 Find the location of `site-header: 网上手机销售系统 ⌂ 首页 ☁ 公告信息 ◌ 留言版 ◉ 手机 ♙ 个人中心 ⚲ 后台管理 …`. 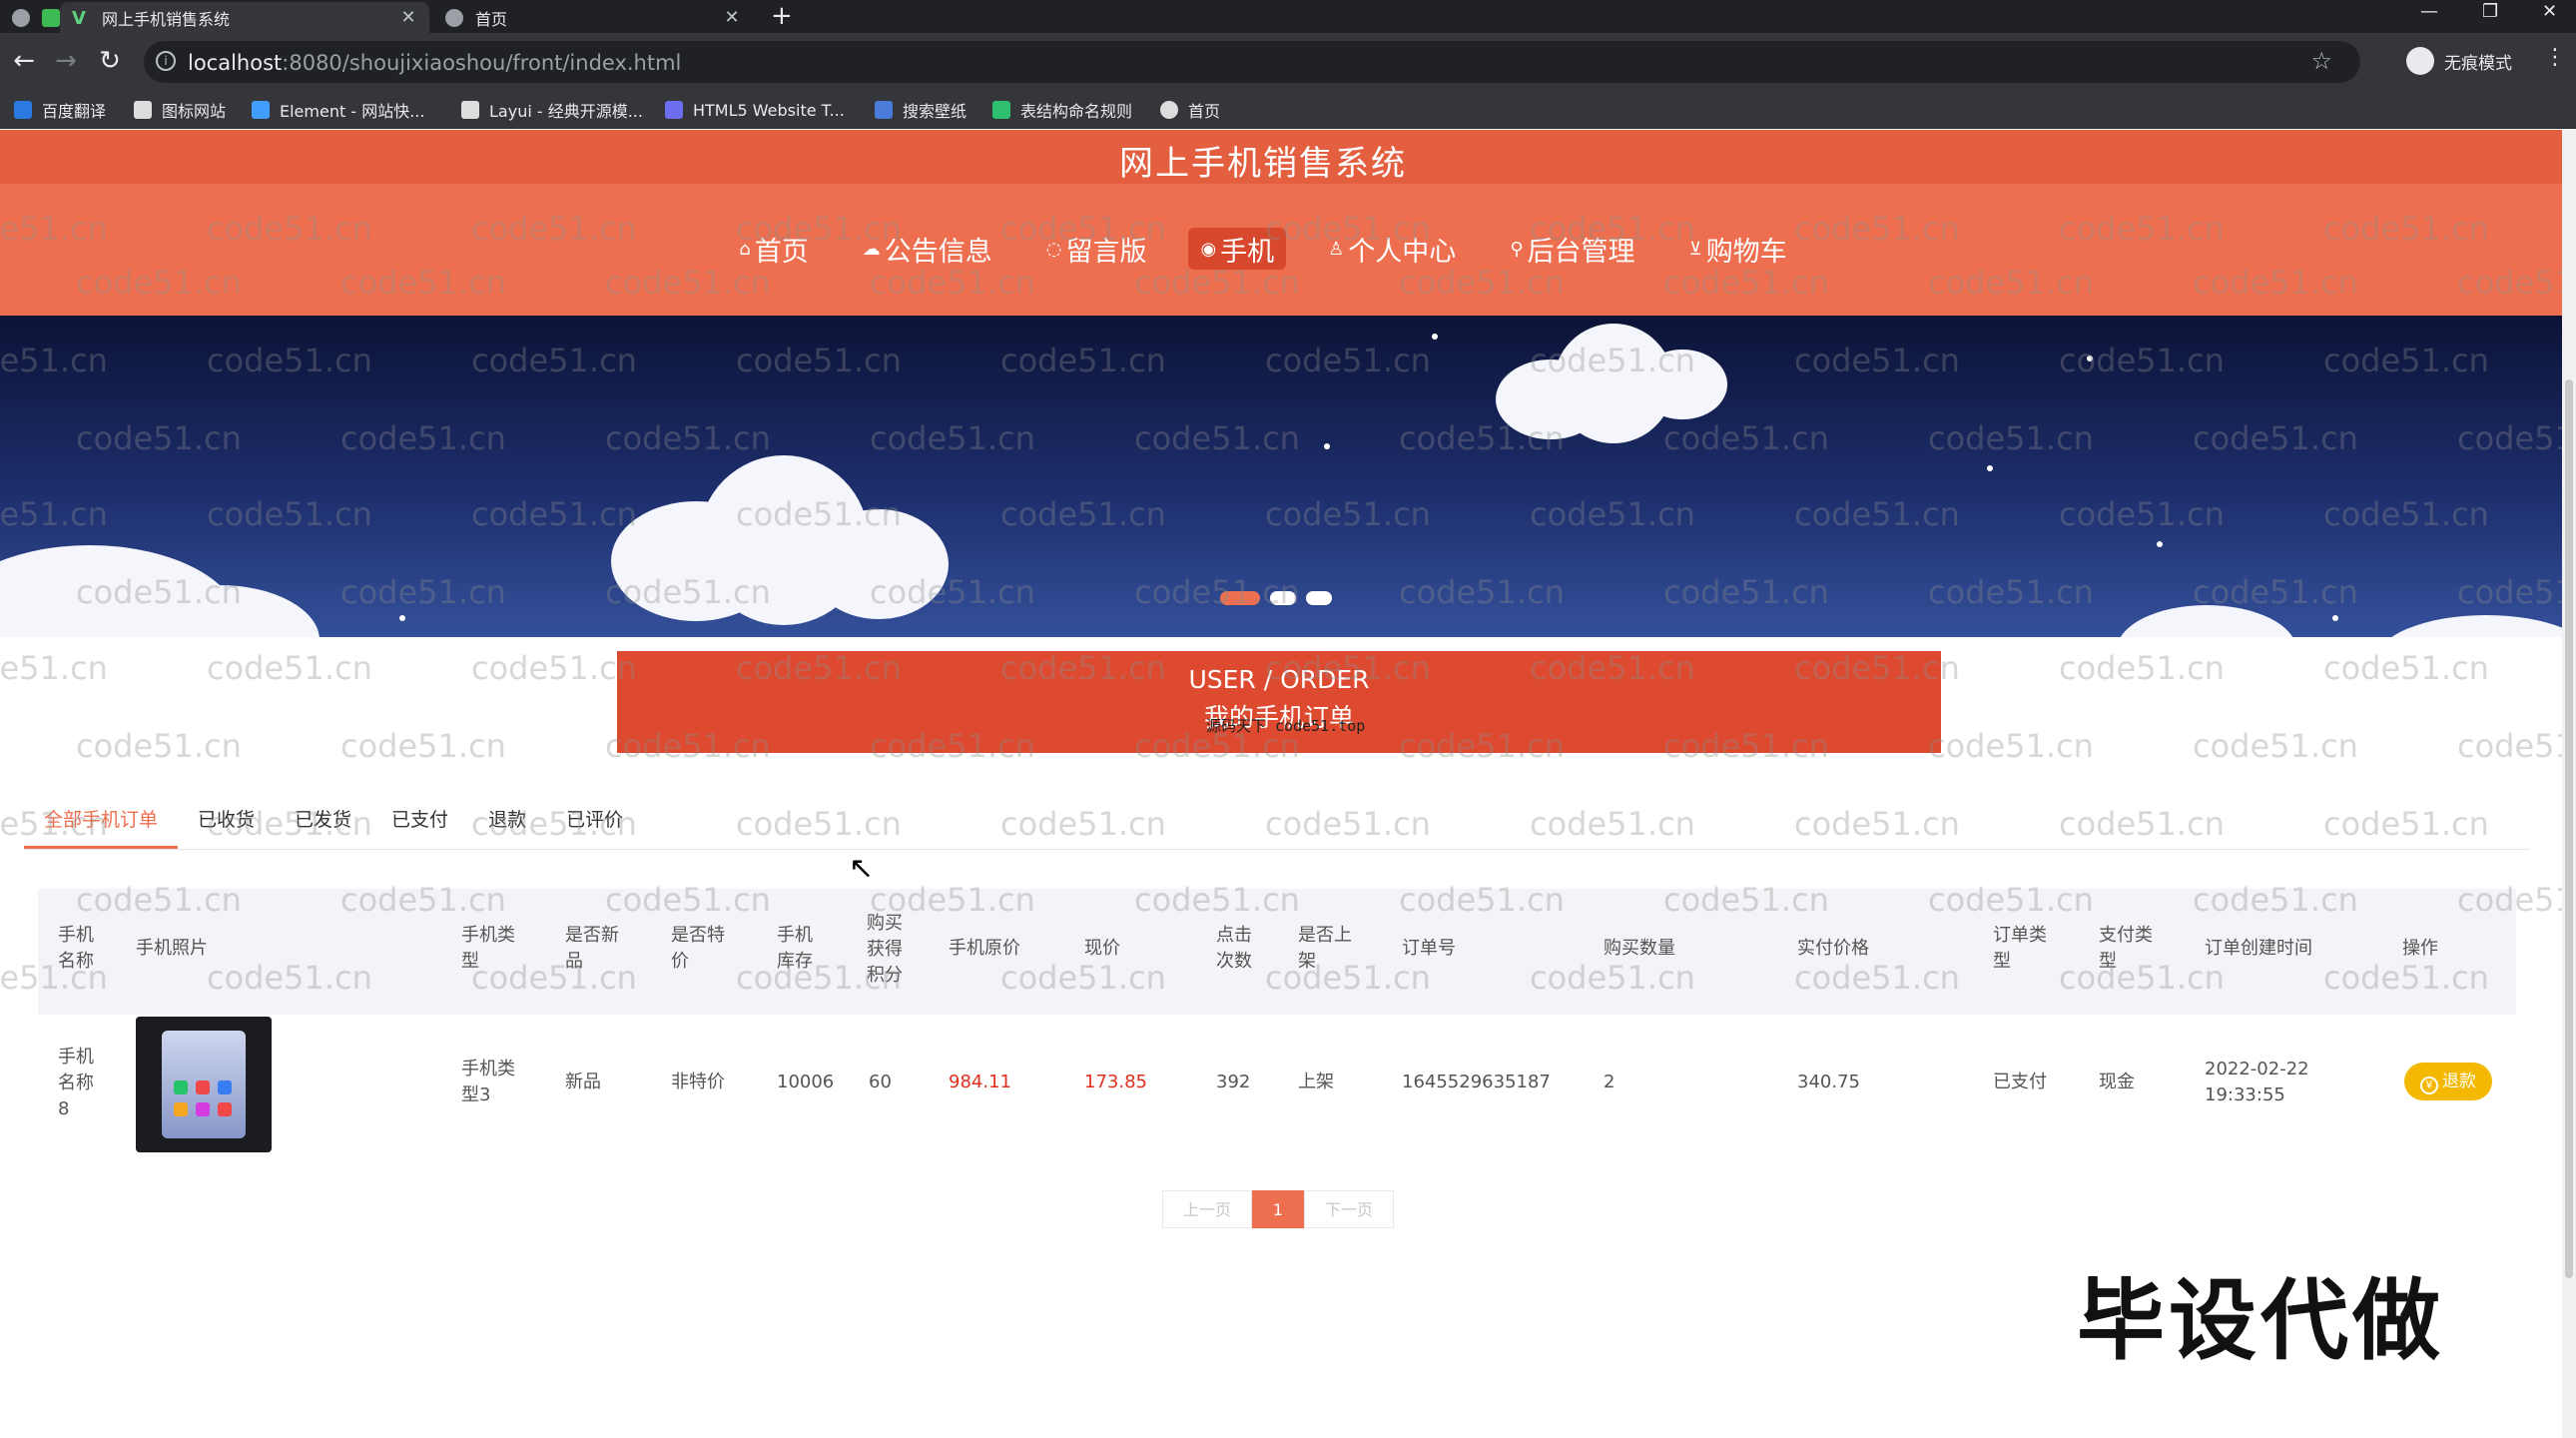

site-header: 网上手机销售系统 ⌂ 首页 ☁ 公告信息 ◌ 留言版 ◉ 手机 ♙ 个人中心 ⚲ 后台管理 … is located at coordinates (1281, 223).